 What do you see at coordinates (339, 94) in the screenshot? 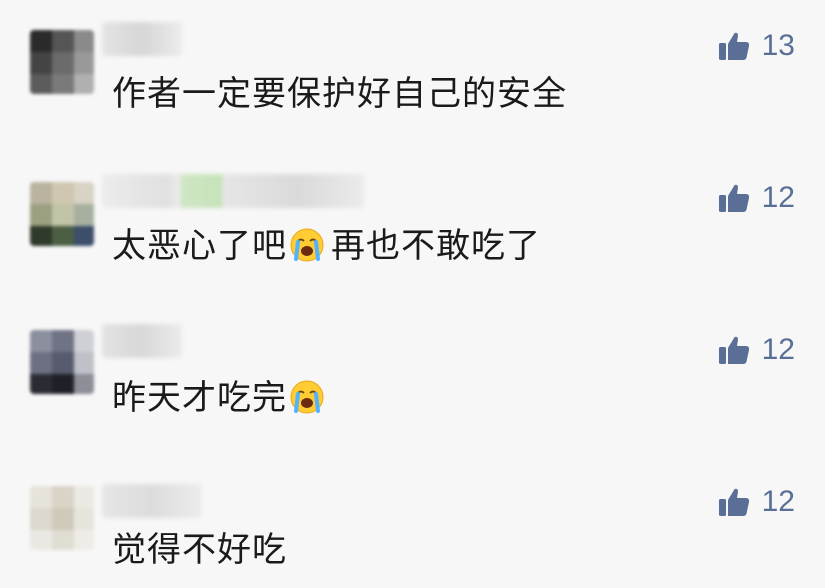
I see `comment-text: 作者一定要保护好自己的安全` at bounding box center [339, 94].